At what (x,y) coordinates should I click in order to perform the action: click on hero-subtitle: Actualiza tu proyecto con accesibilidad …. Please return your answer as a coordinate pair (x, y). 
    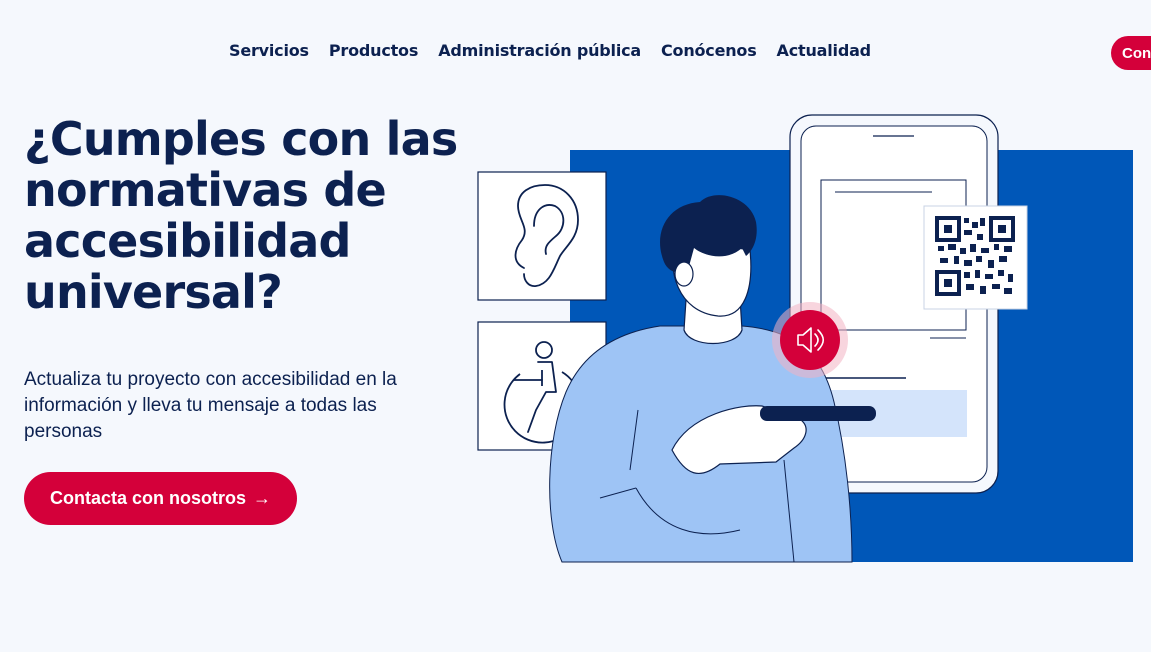
    Looking at the image, I should click on (210, 405).